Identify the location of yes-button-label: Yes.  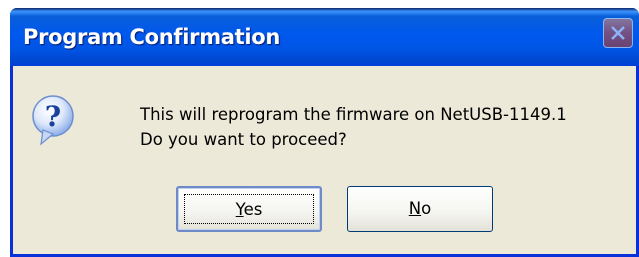
(249, 209).